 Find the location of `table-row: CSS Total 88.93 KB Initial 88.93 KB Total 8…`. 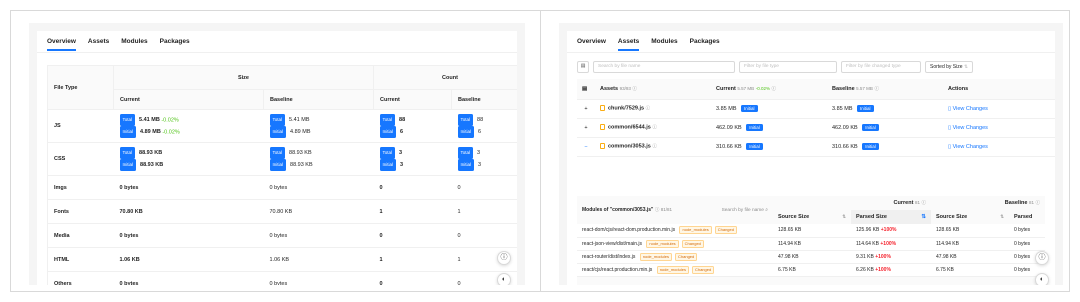

table-row: CSS Total 88.93 KB Initial 88.93 KB Total 8… is located at coordinates (282, 159).